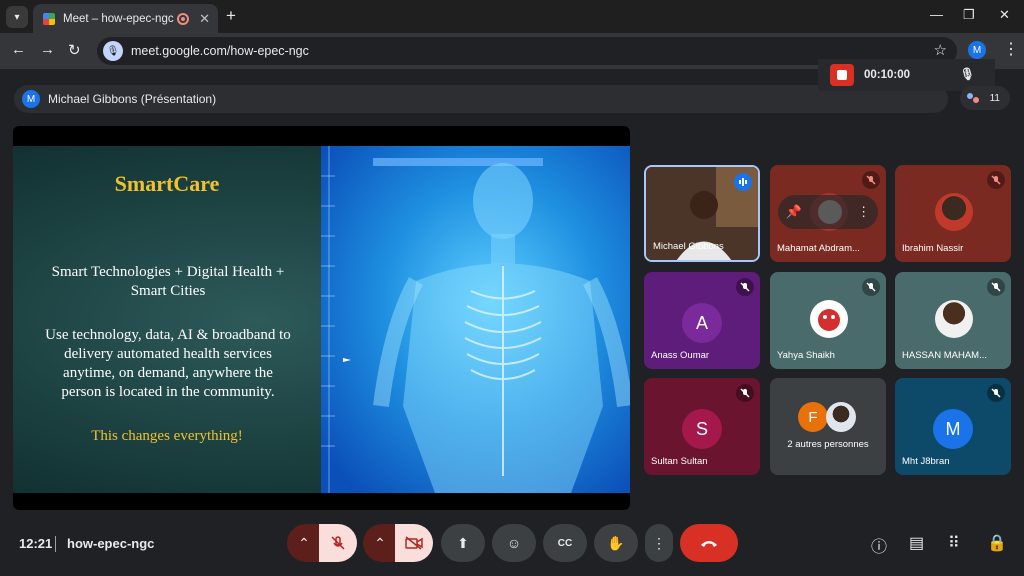 This screenshot has width=1024, height=576. What do you see at coordinates (688, 246) in the screenshot?
I see `participant-name: Michael Gibbons` at bounding box center [688, 246].